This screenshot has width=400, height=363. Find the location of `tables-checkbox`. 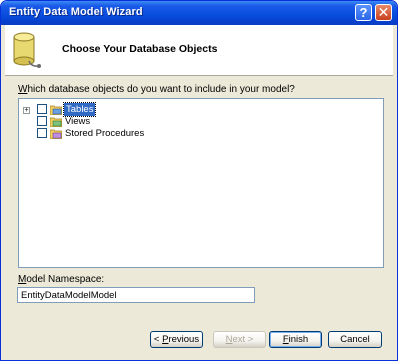

tables-checkbox is located at coordinates (42, 109).